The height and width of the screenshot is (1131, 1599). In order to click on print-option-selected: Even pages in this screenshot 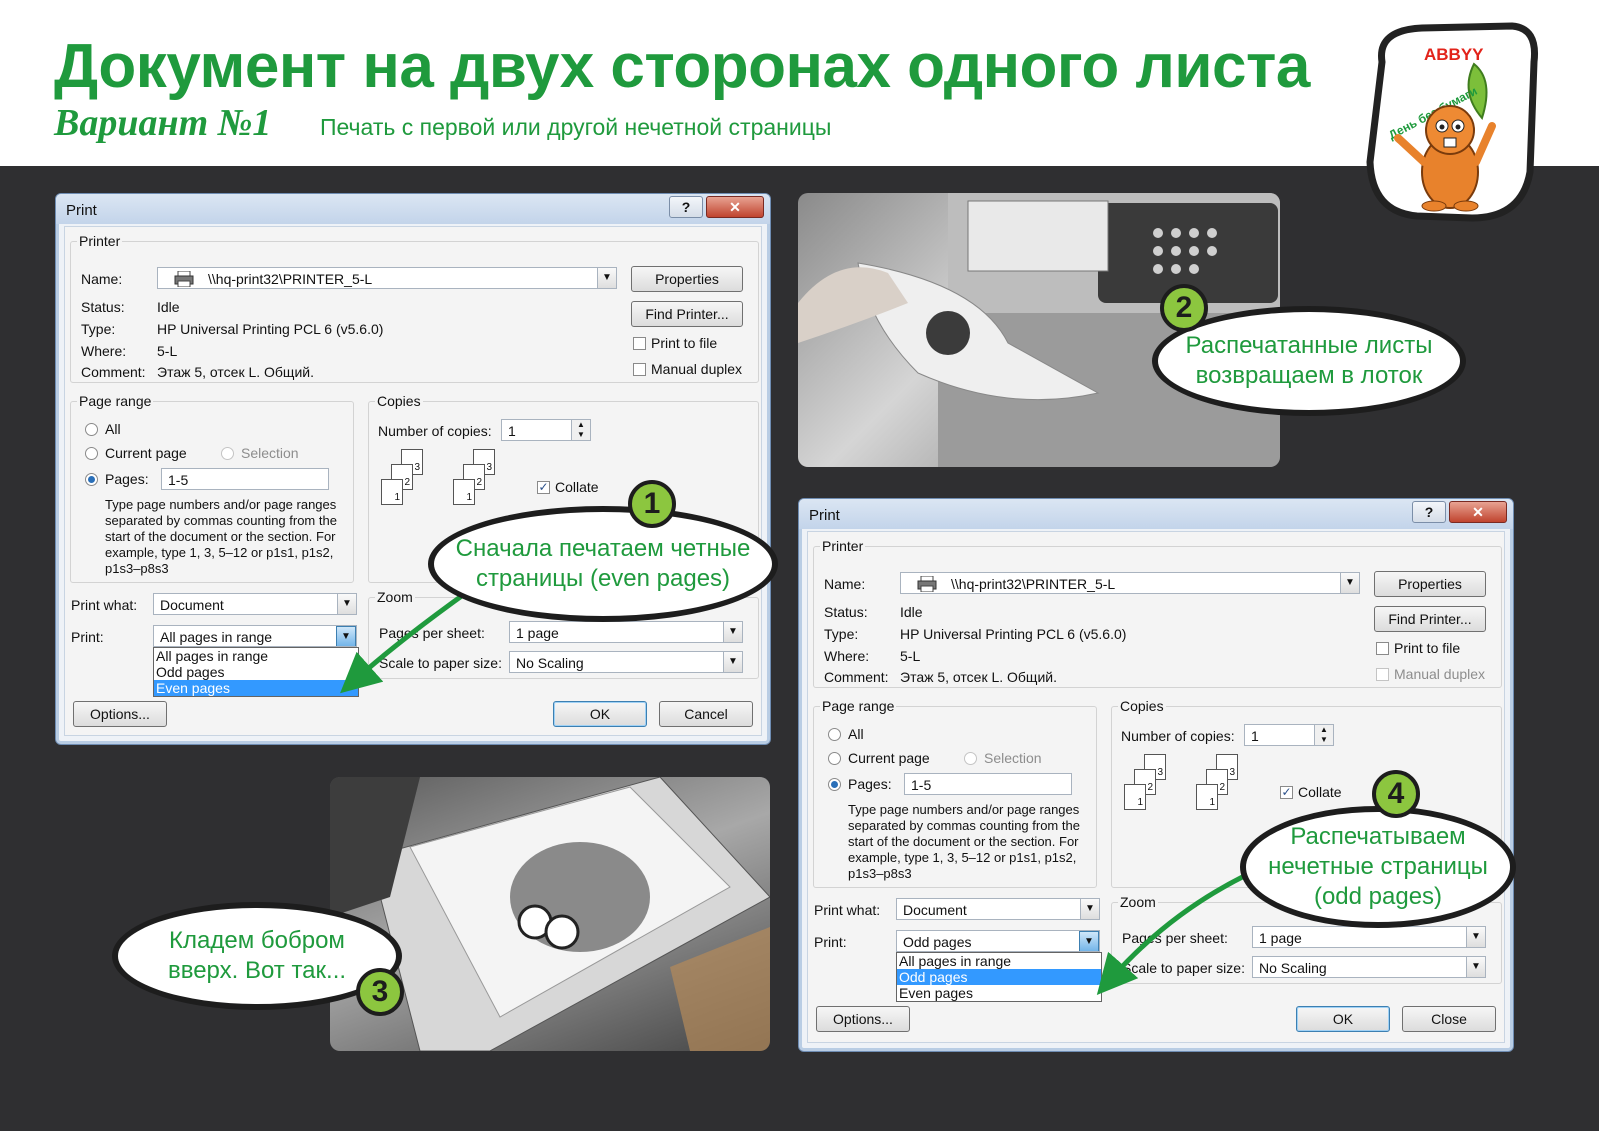, I will do `click(256, 688)`.